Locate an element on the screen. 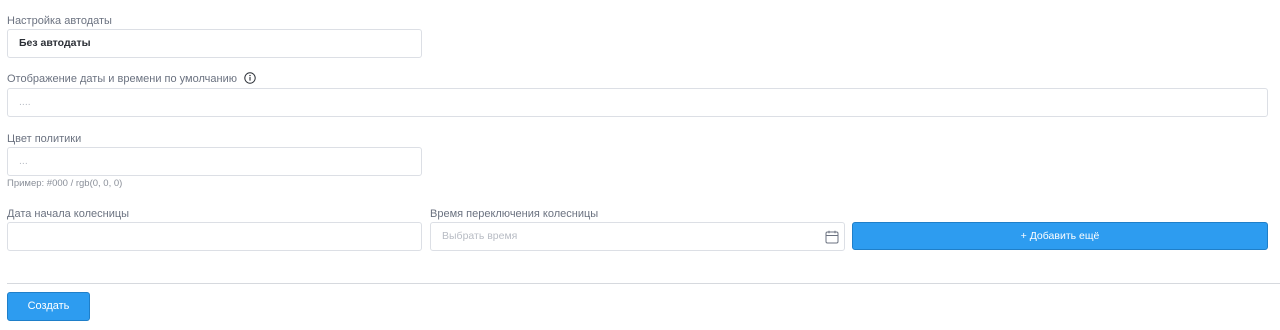  add-more-button: + Добавить ещё is located at coordinates (1060, 236).